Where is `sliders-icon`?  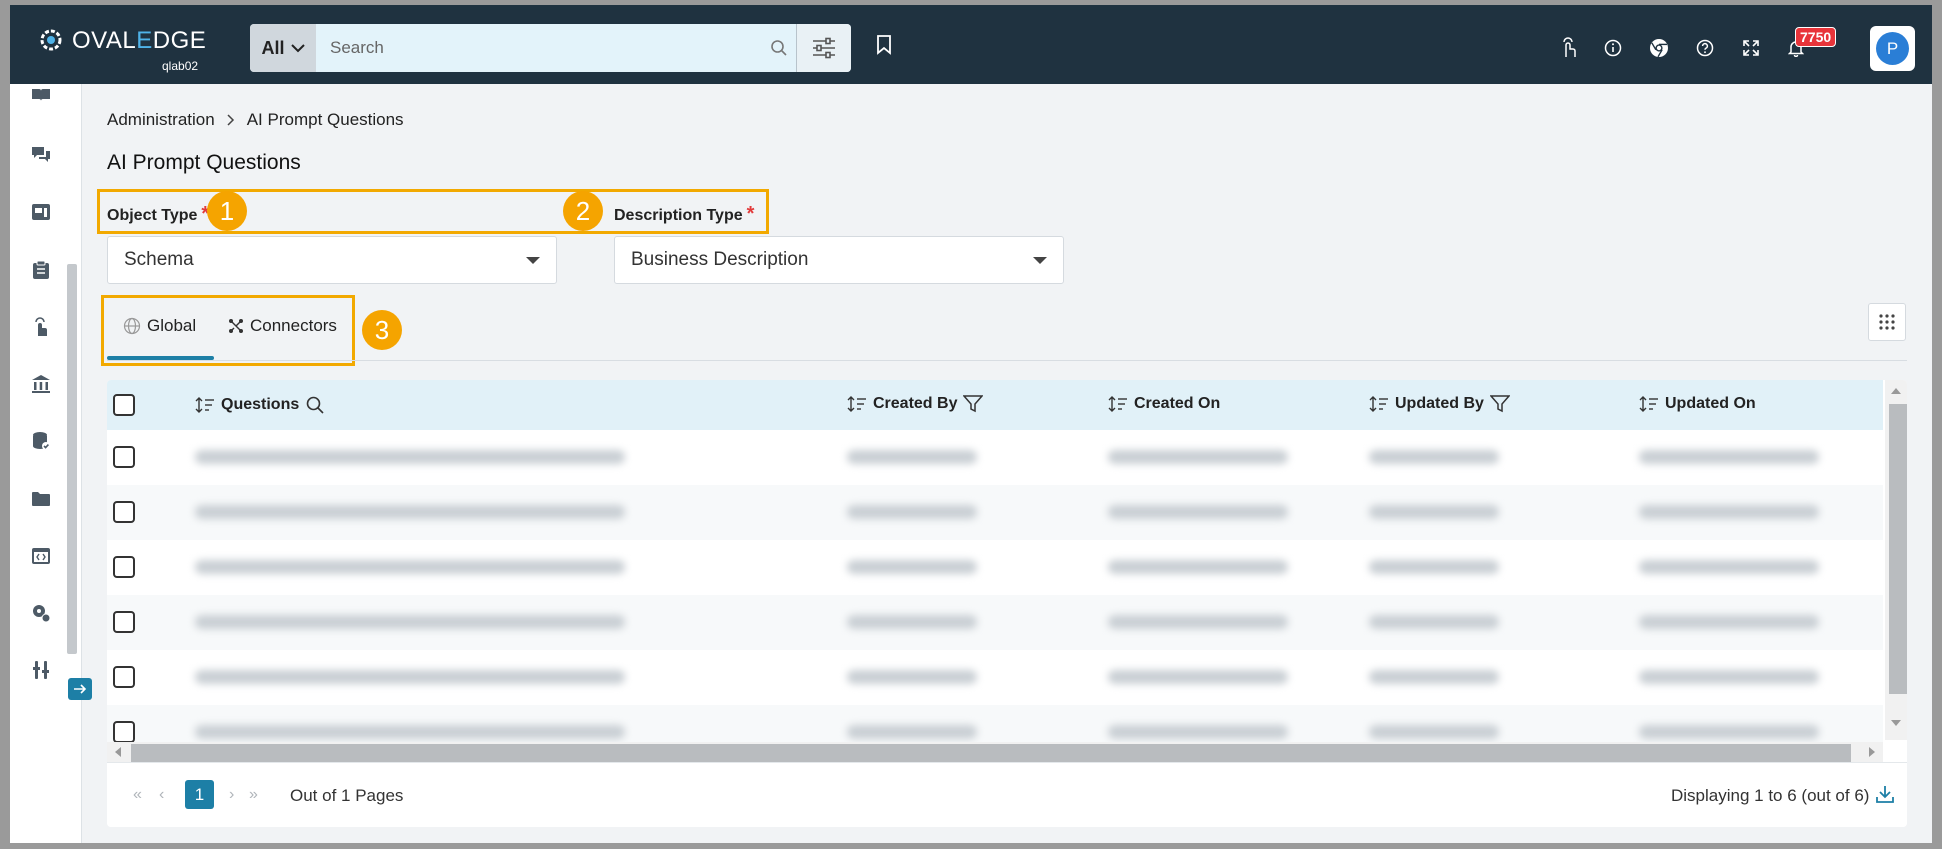
sliders-icon is located at coordinates (824, 48).